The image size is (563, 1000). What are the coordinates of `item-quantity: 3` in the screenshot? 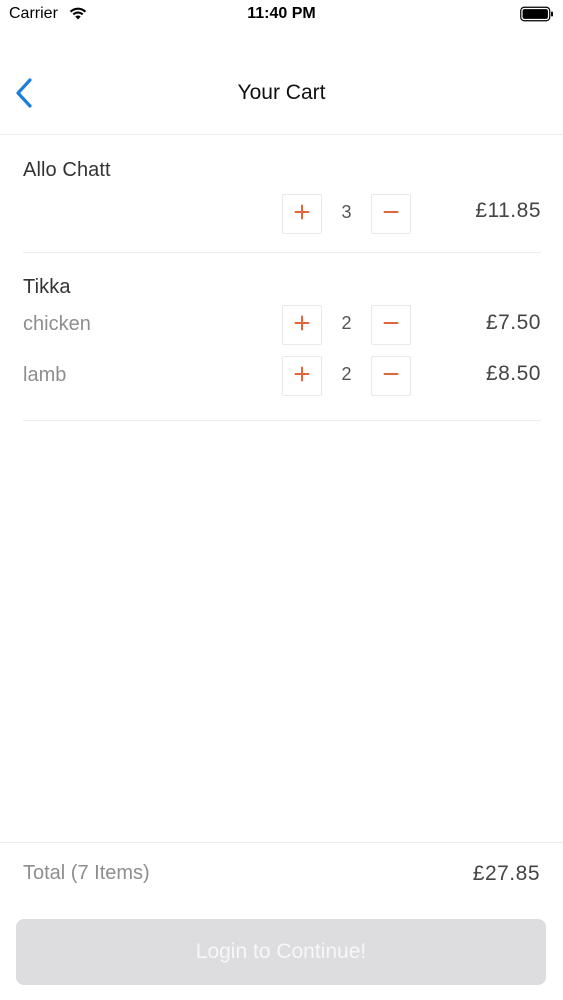 It's located at (346, 212).